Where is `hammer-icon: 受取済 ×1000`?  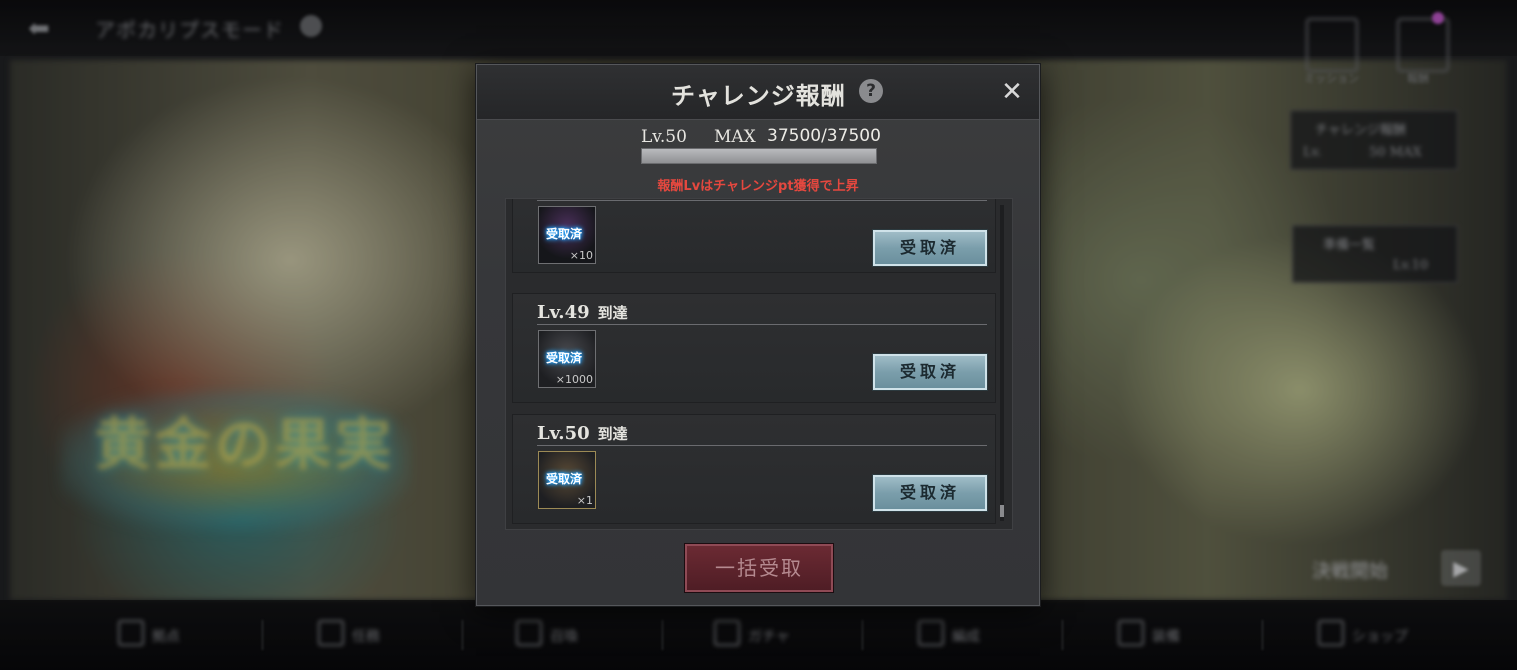
hammer-icon: 受取済 ×1000 is located at coordinates (567, 359).